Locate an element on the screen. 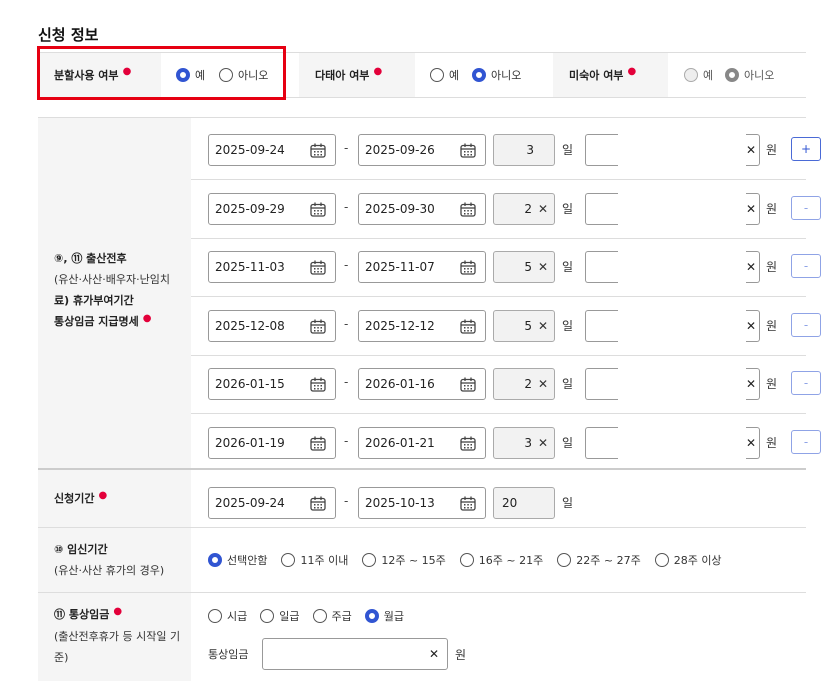  wage-label-sub2: 준) is located at coordinates (61, 657).